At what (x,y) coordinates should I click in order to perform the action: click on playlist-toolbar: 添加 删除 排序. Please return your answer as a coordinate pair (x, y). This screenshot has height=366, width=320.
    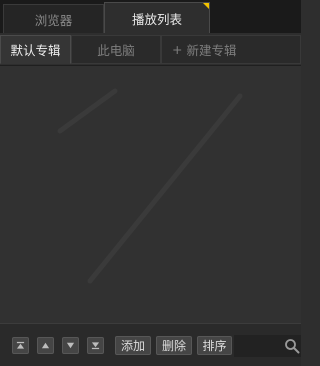
    Looking at the image, I should click on (150, 344).